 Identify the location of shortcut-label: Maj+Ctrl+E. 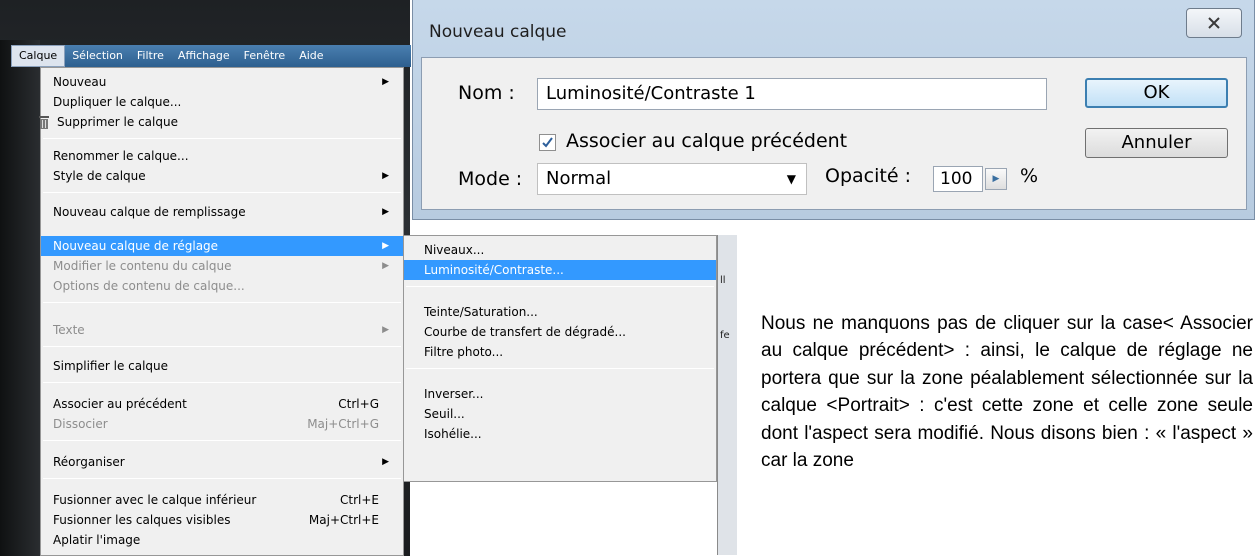
(343, 520).